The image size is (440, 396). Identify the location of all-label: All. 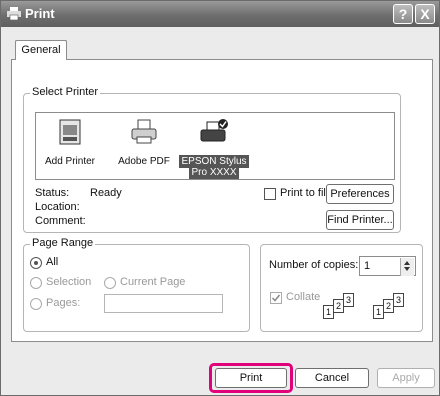
(52, 262).